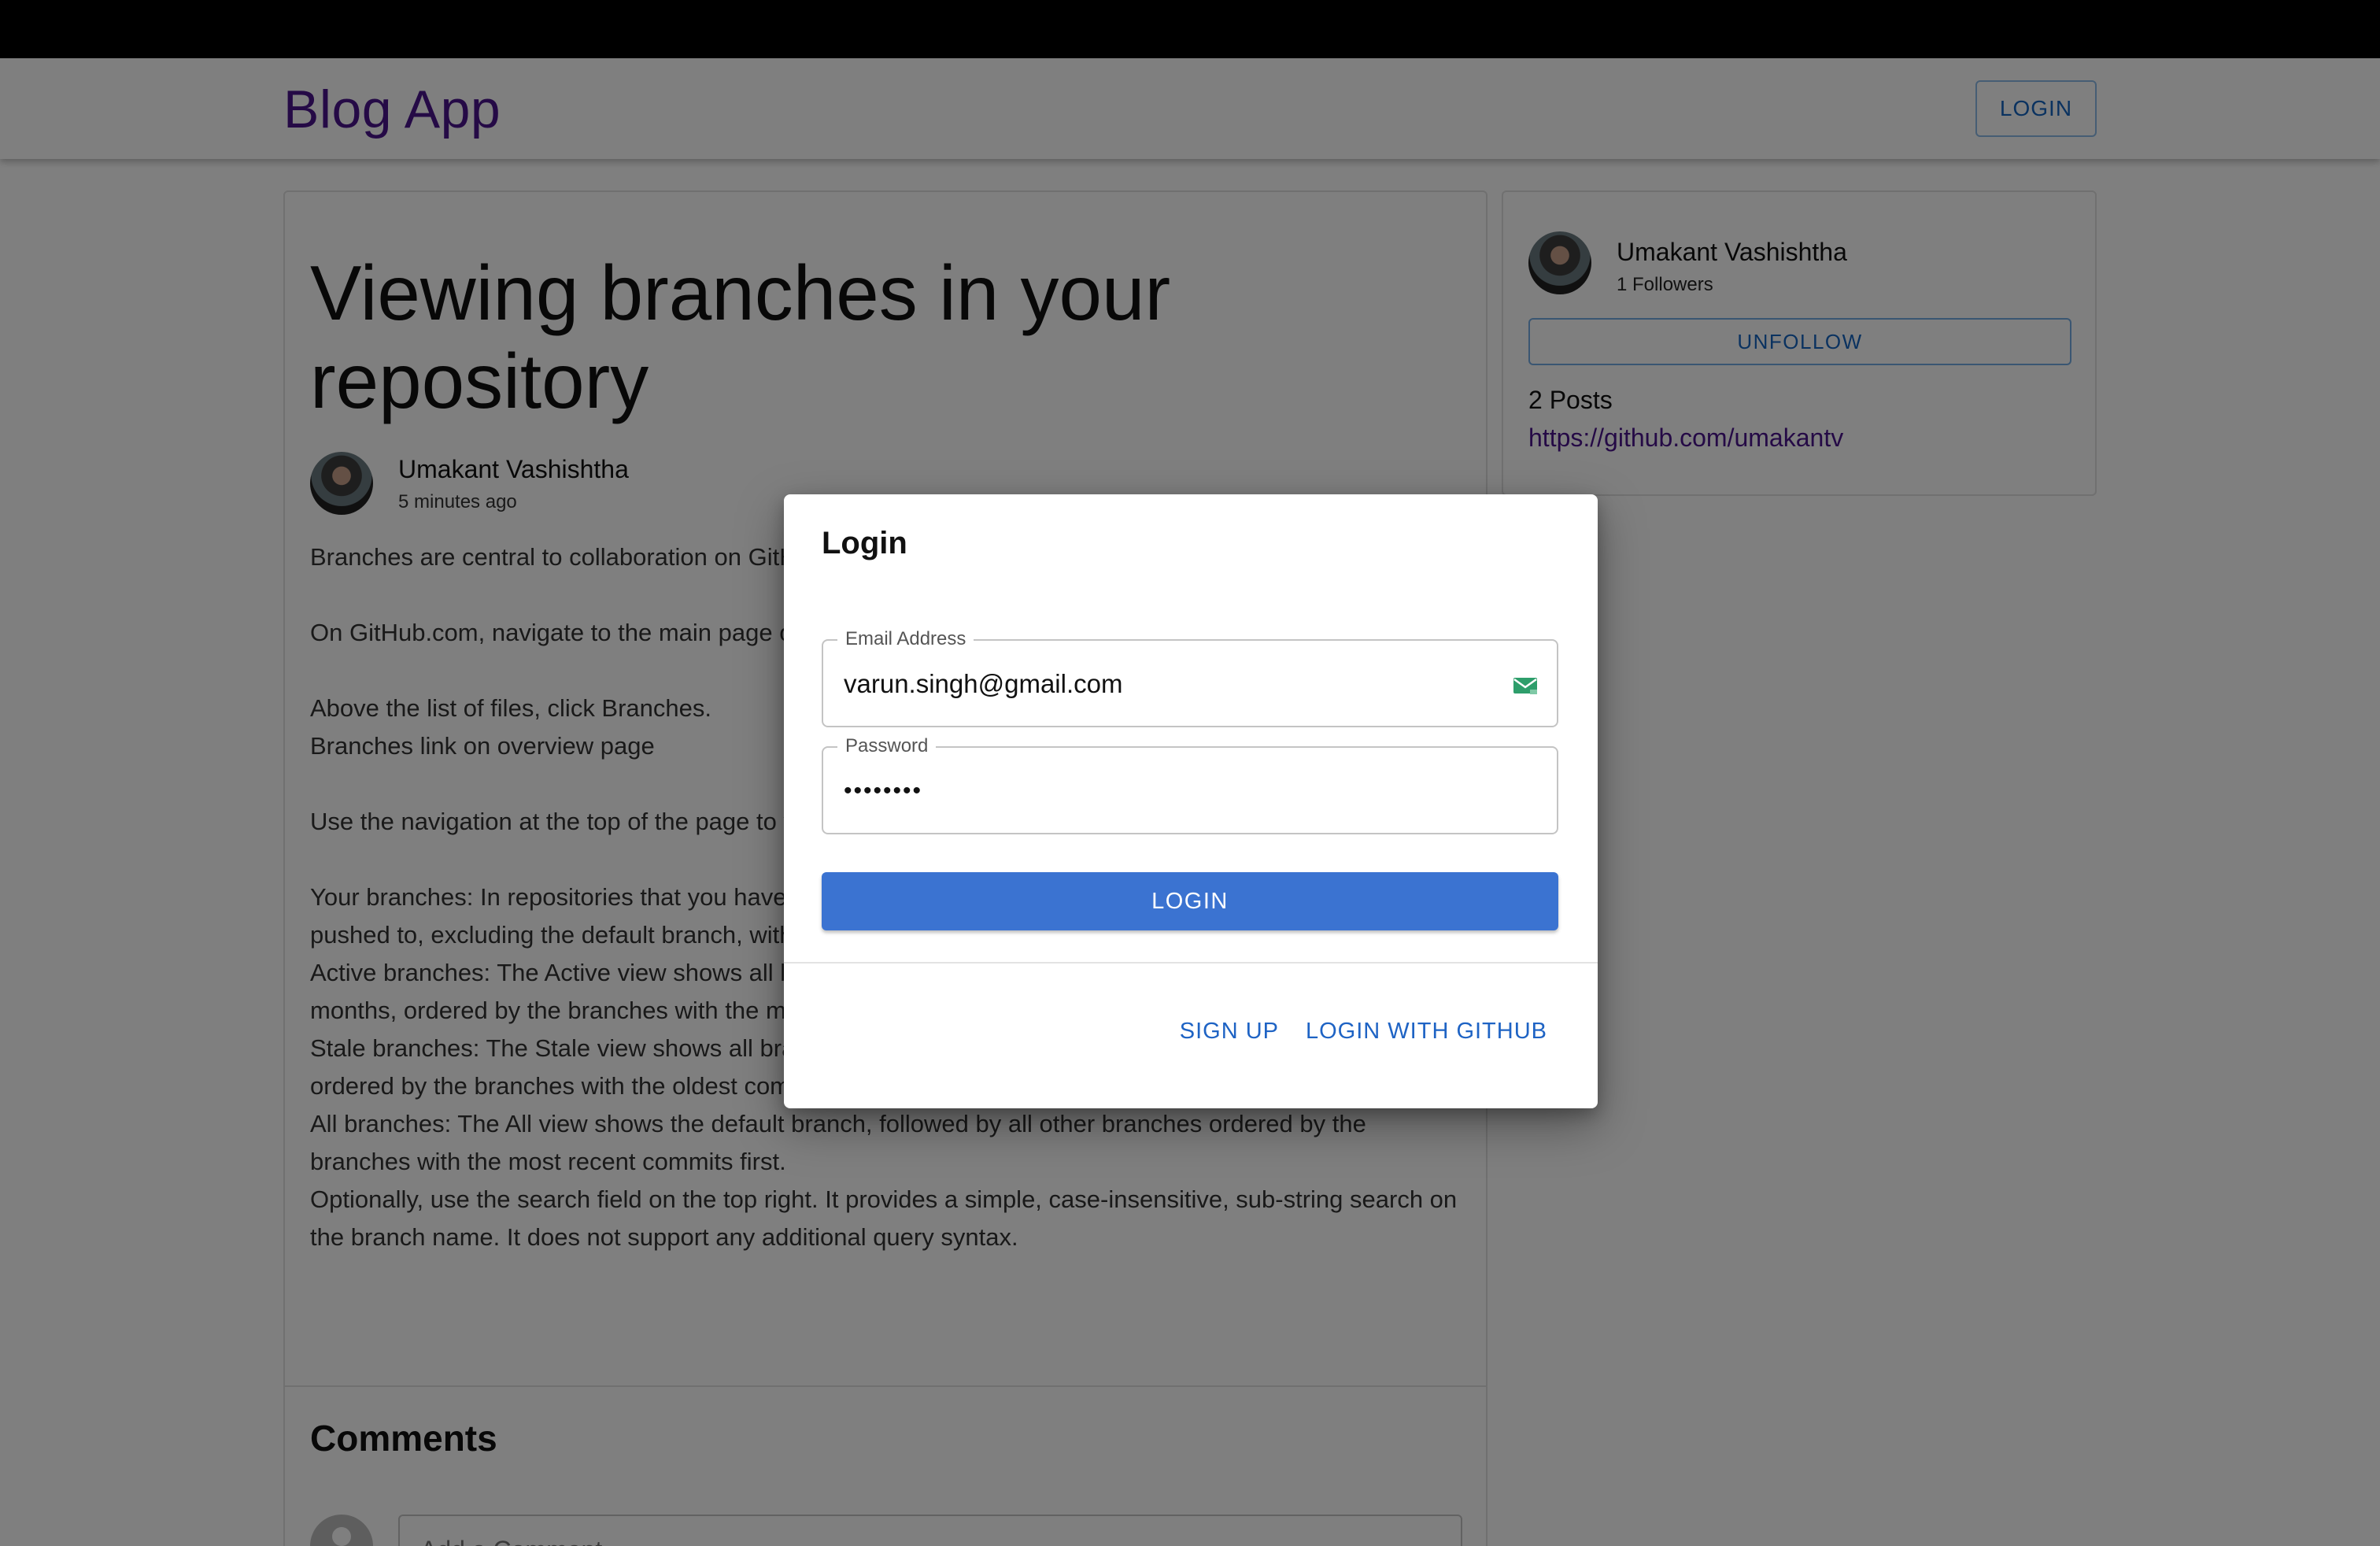  What do you see at coordinates (864, 543) in the screenshot?
I see `dialog-title: Login` at bounding box center [864, 543].